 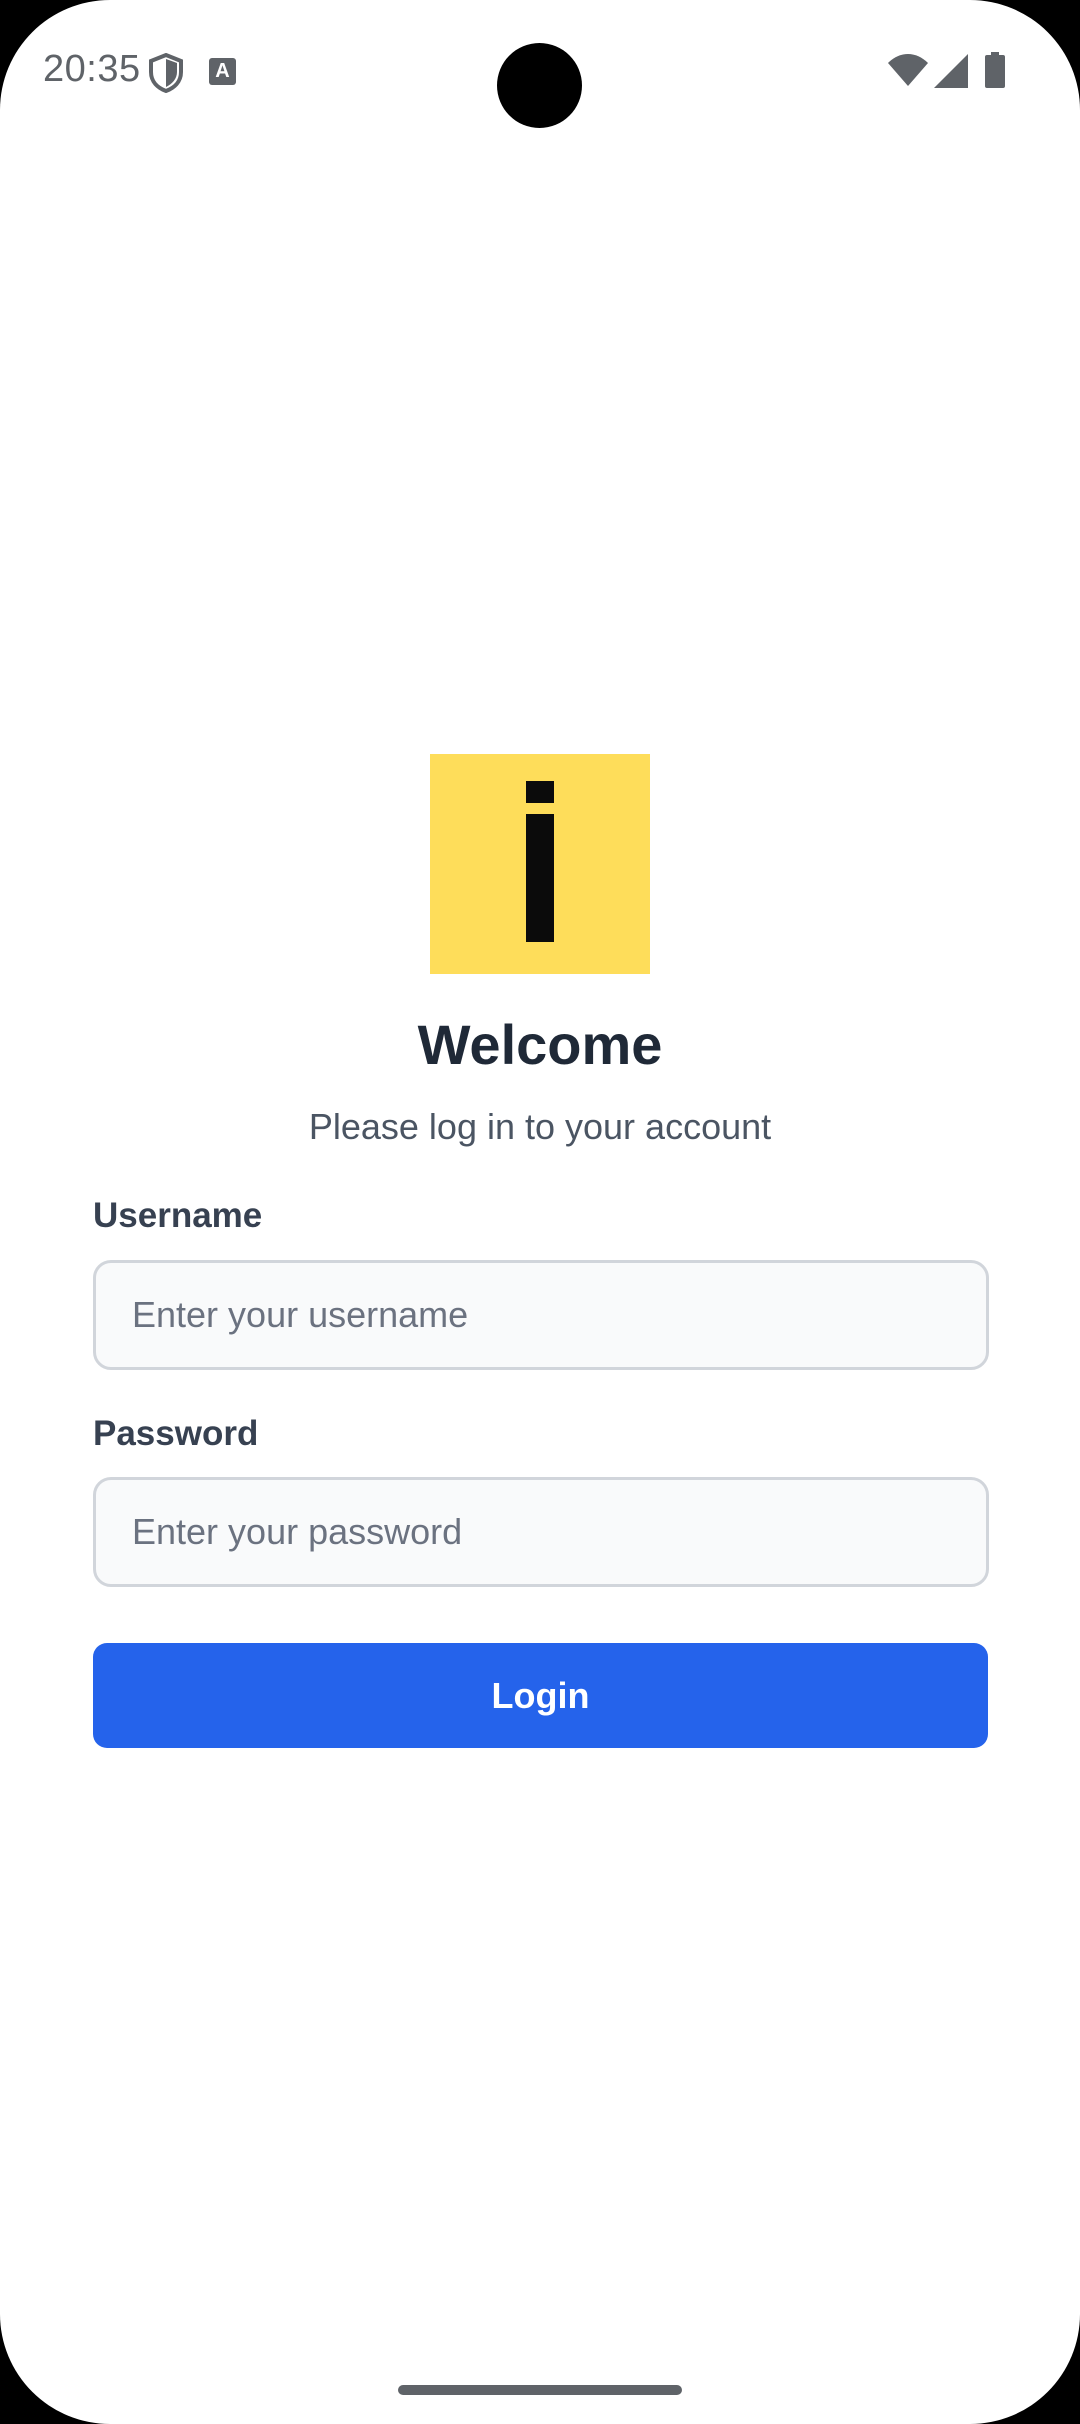 I want to click on password-label: Password, so click(x=176, y=1433).